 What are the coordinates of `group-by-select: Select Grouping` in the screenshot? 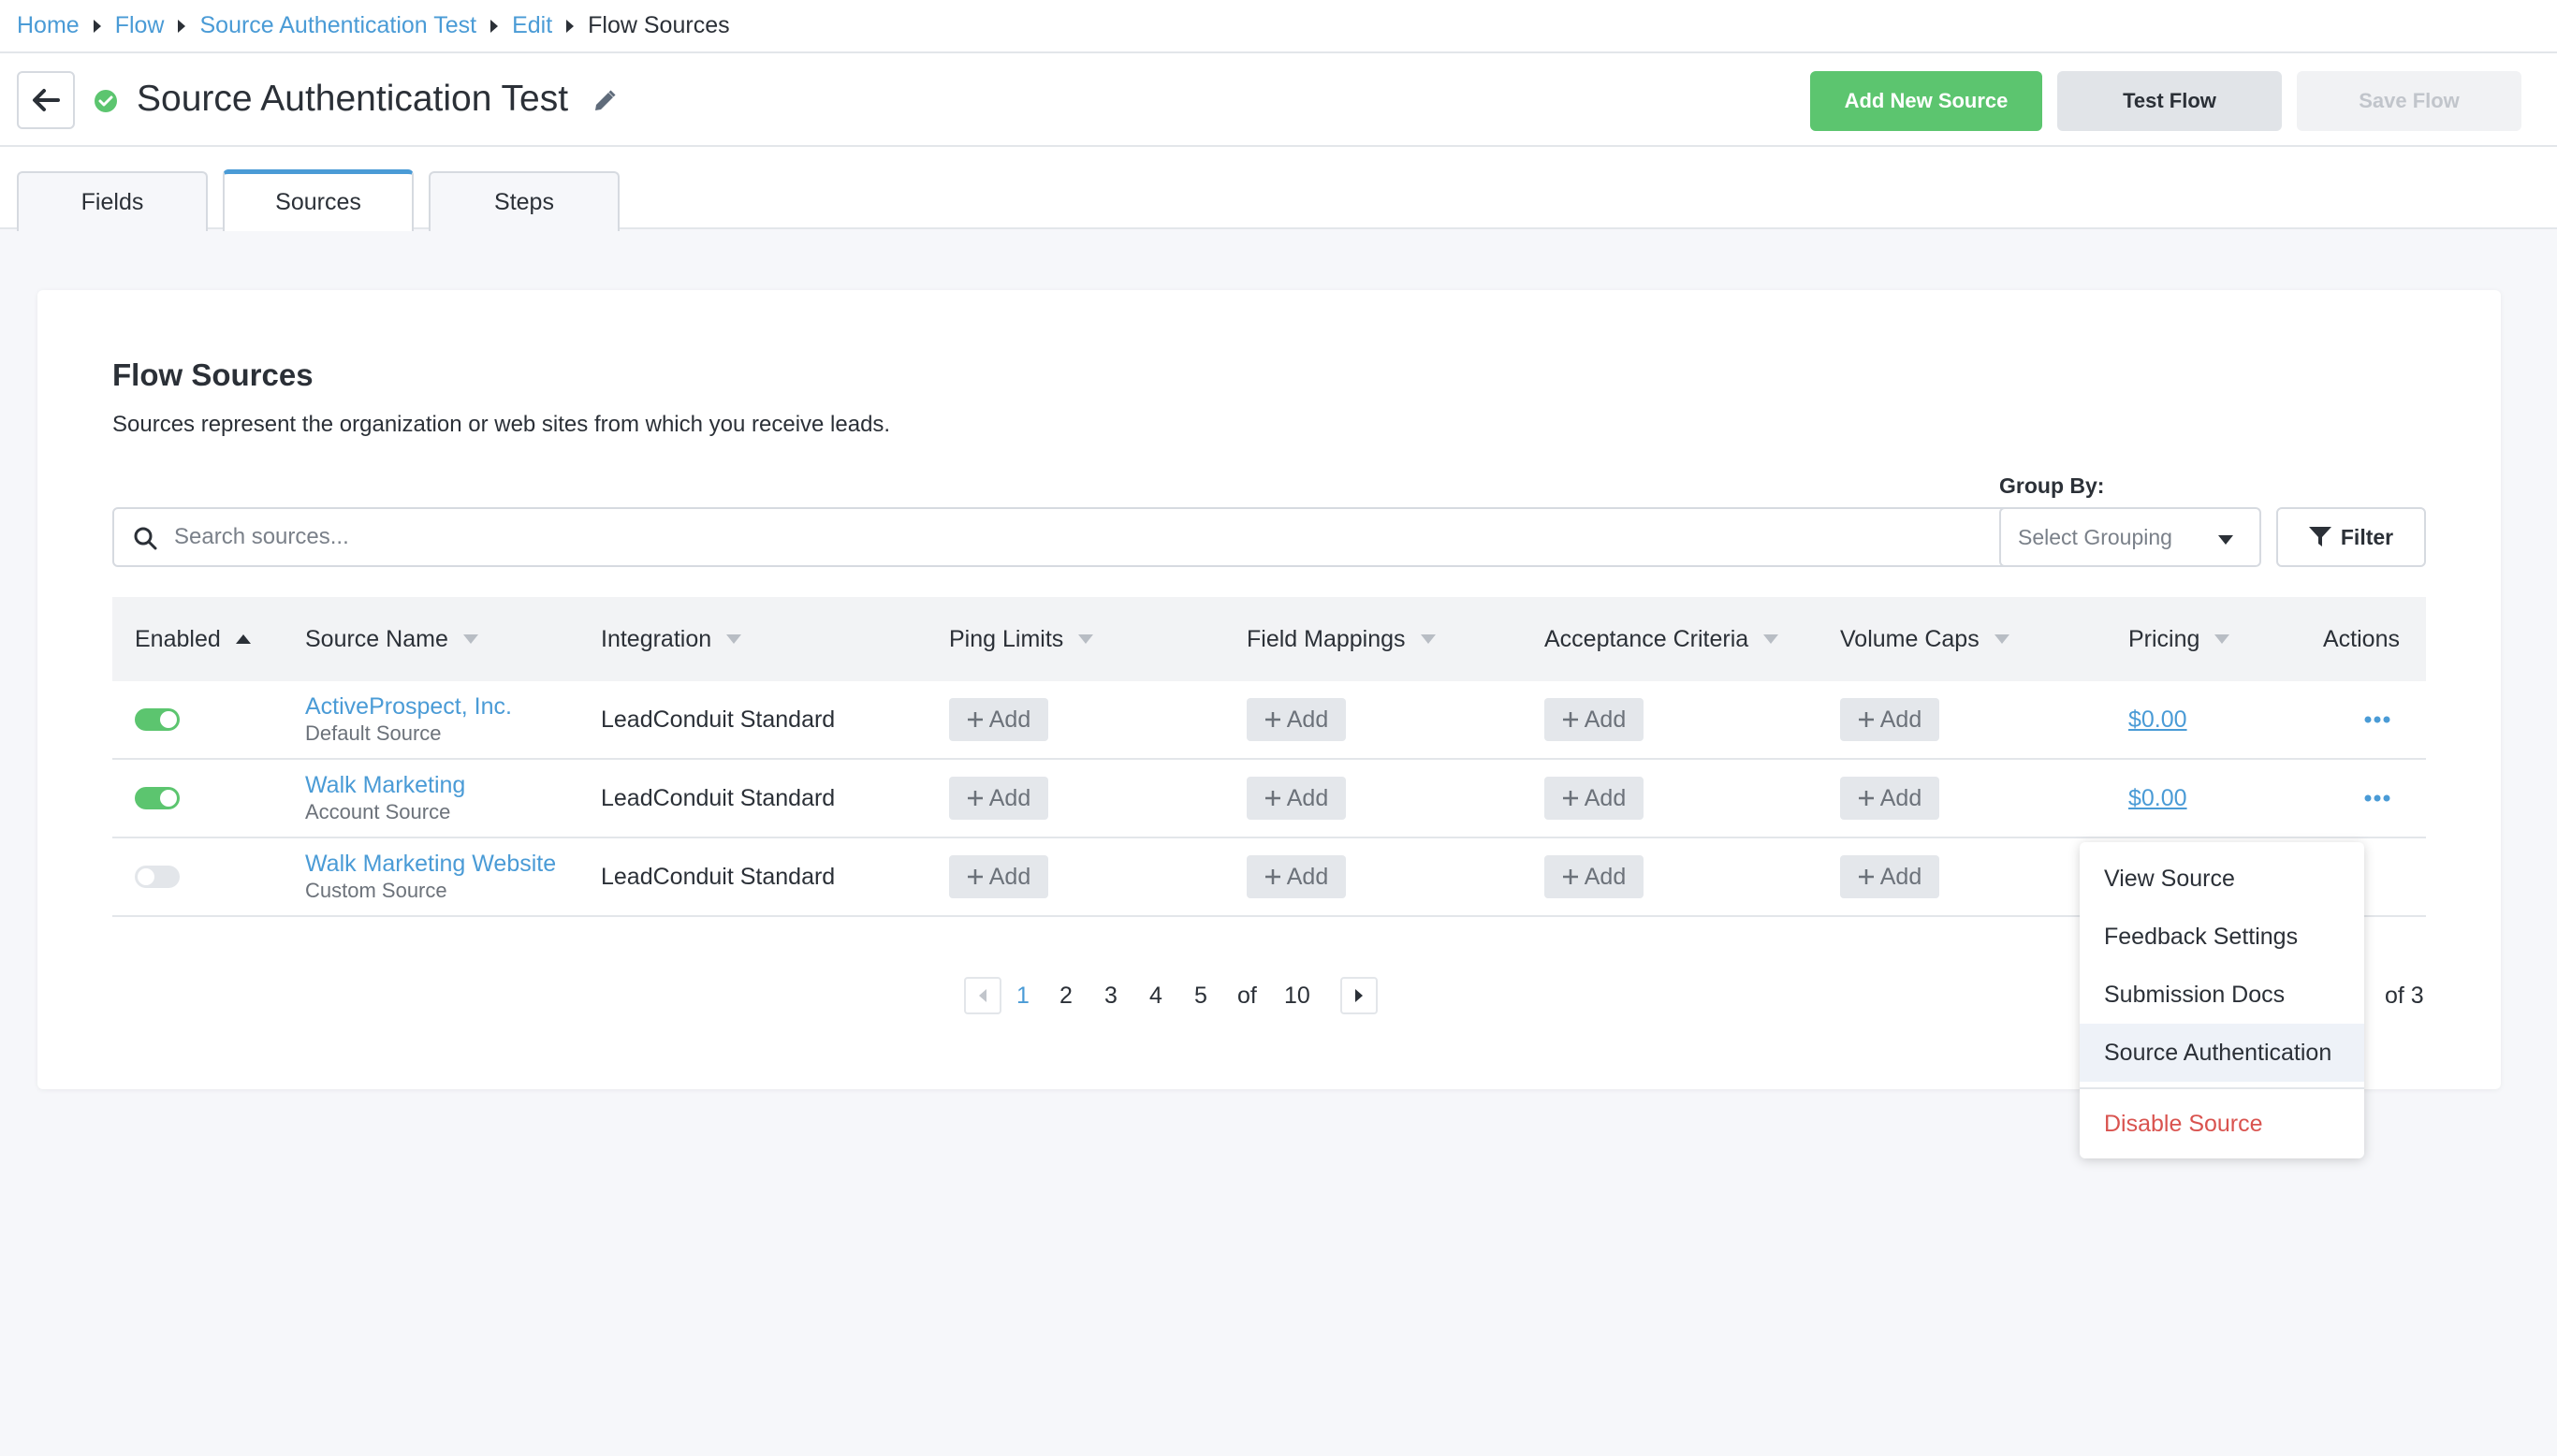 It's located at (2130, 537).